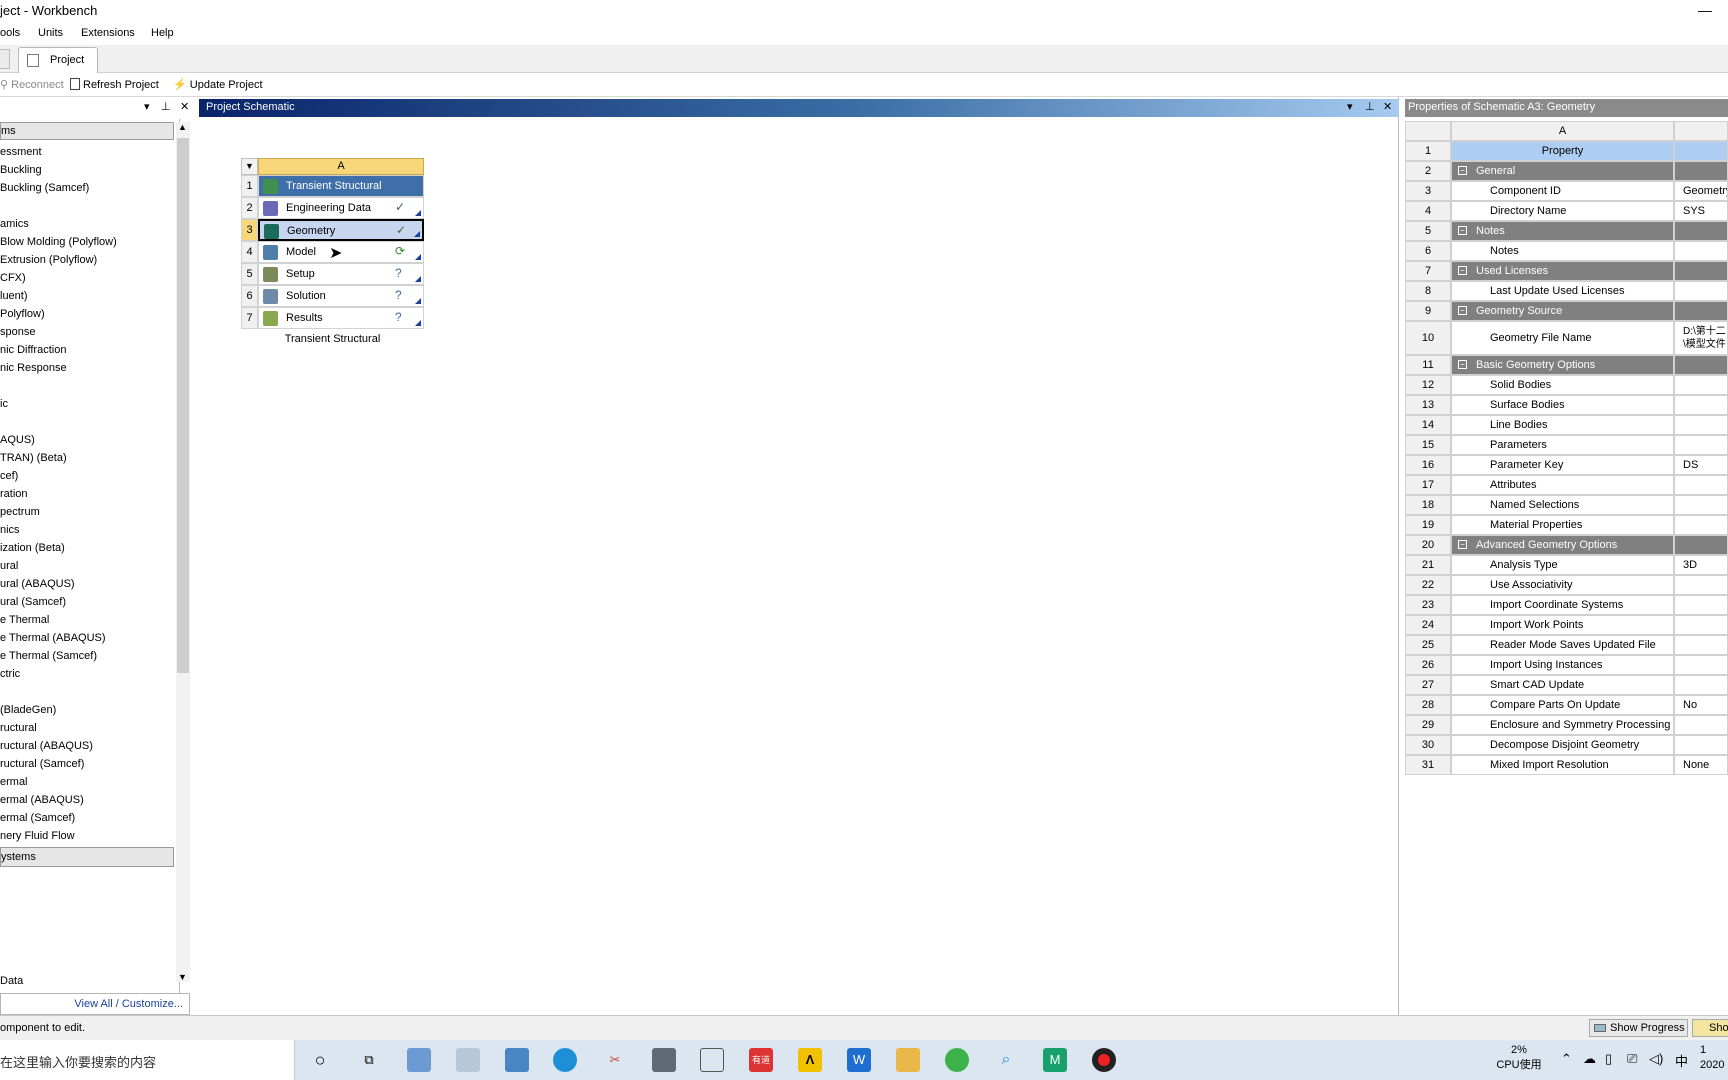 Image resolution: width=1728 pixels, height=1080 pixels. I want to click on record-icon, so click(1104, 1060).